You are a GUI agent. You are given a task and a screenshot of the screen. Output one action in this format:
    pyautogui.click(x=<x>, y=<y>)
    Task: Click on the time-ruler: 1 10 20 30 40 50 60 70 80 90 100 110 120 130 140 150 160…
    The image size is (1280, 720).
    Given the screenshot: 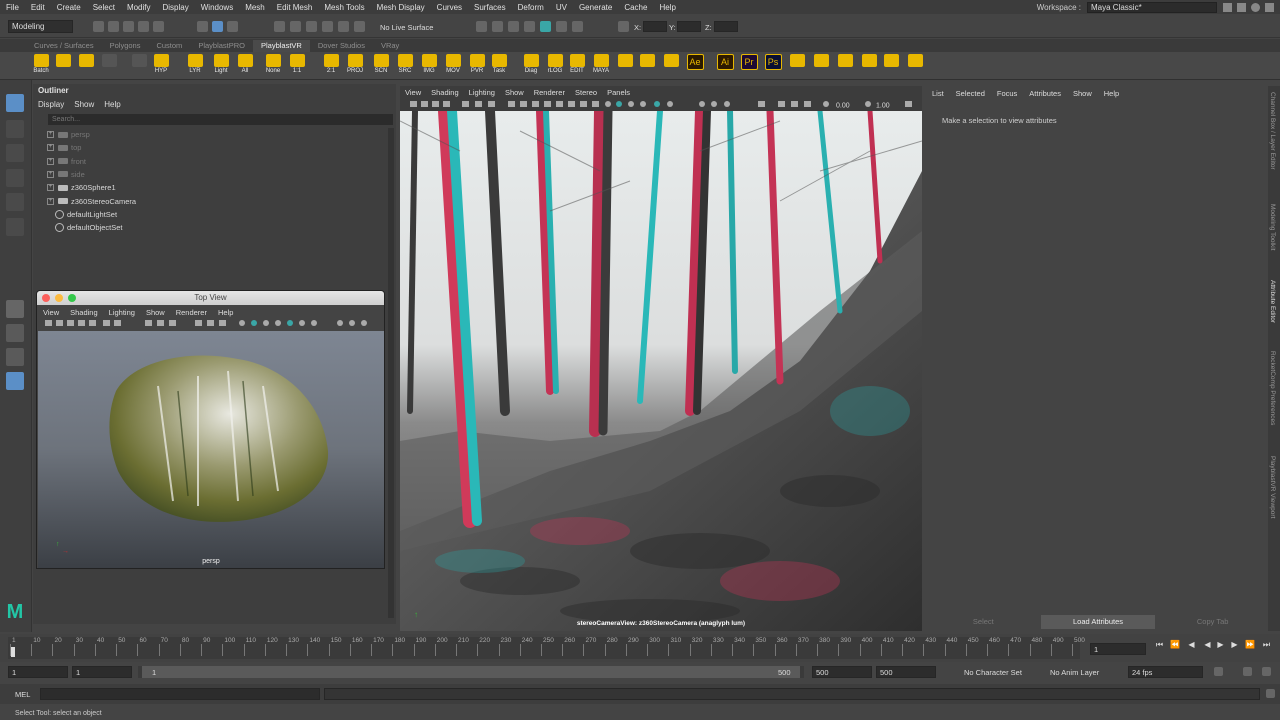 What is the action you would take?
    pyautogui.click(x=546, y=648)
    